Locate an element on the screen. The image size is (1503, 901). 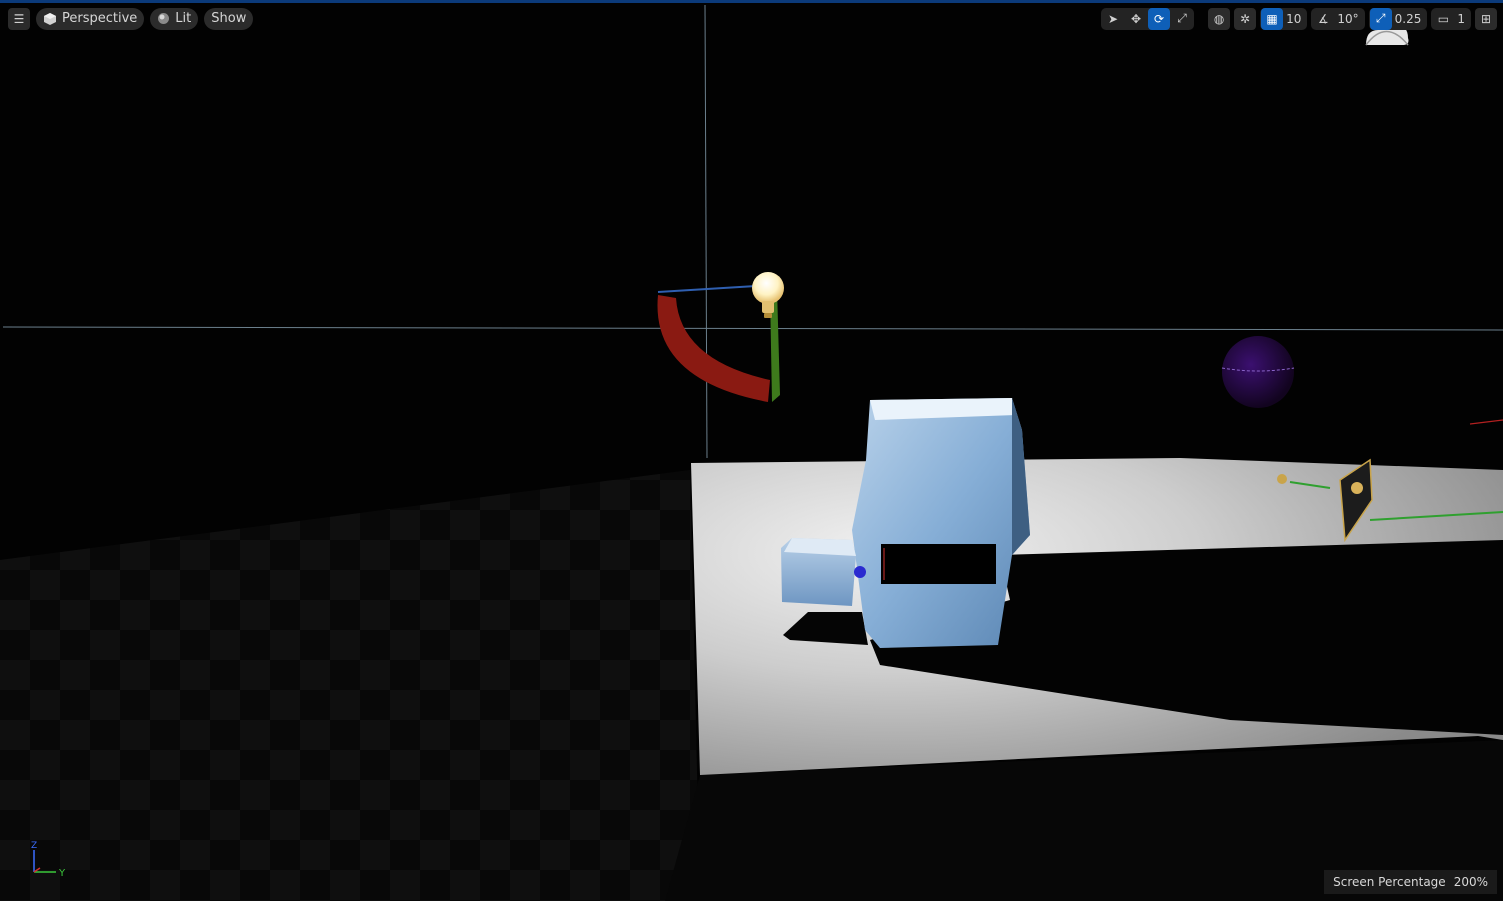
rotation-snap-group: ∡ 10° is located at coordinates (1338, 18).